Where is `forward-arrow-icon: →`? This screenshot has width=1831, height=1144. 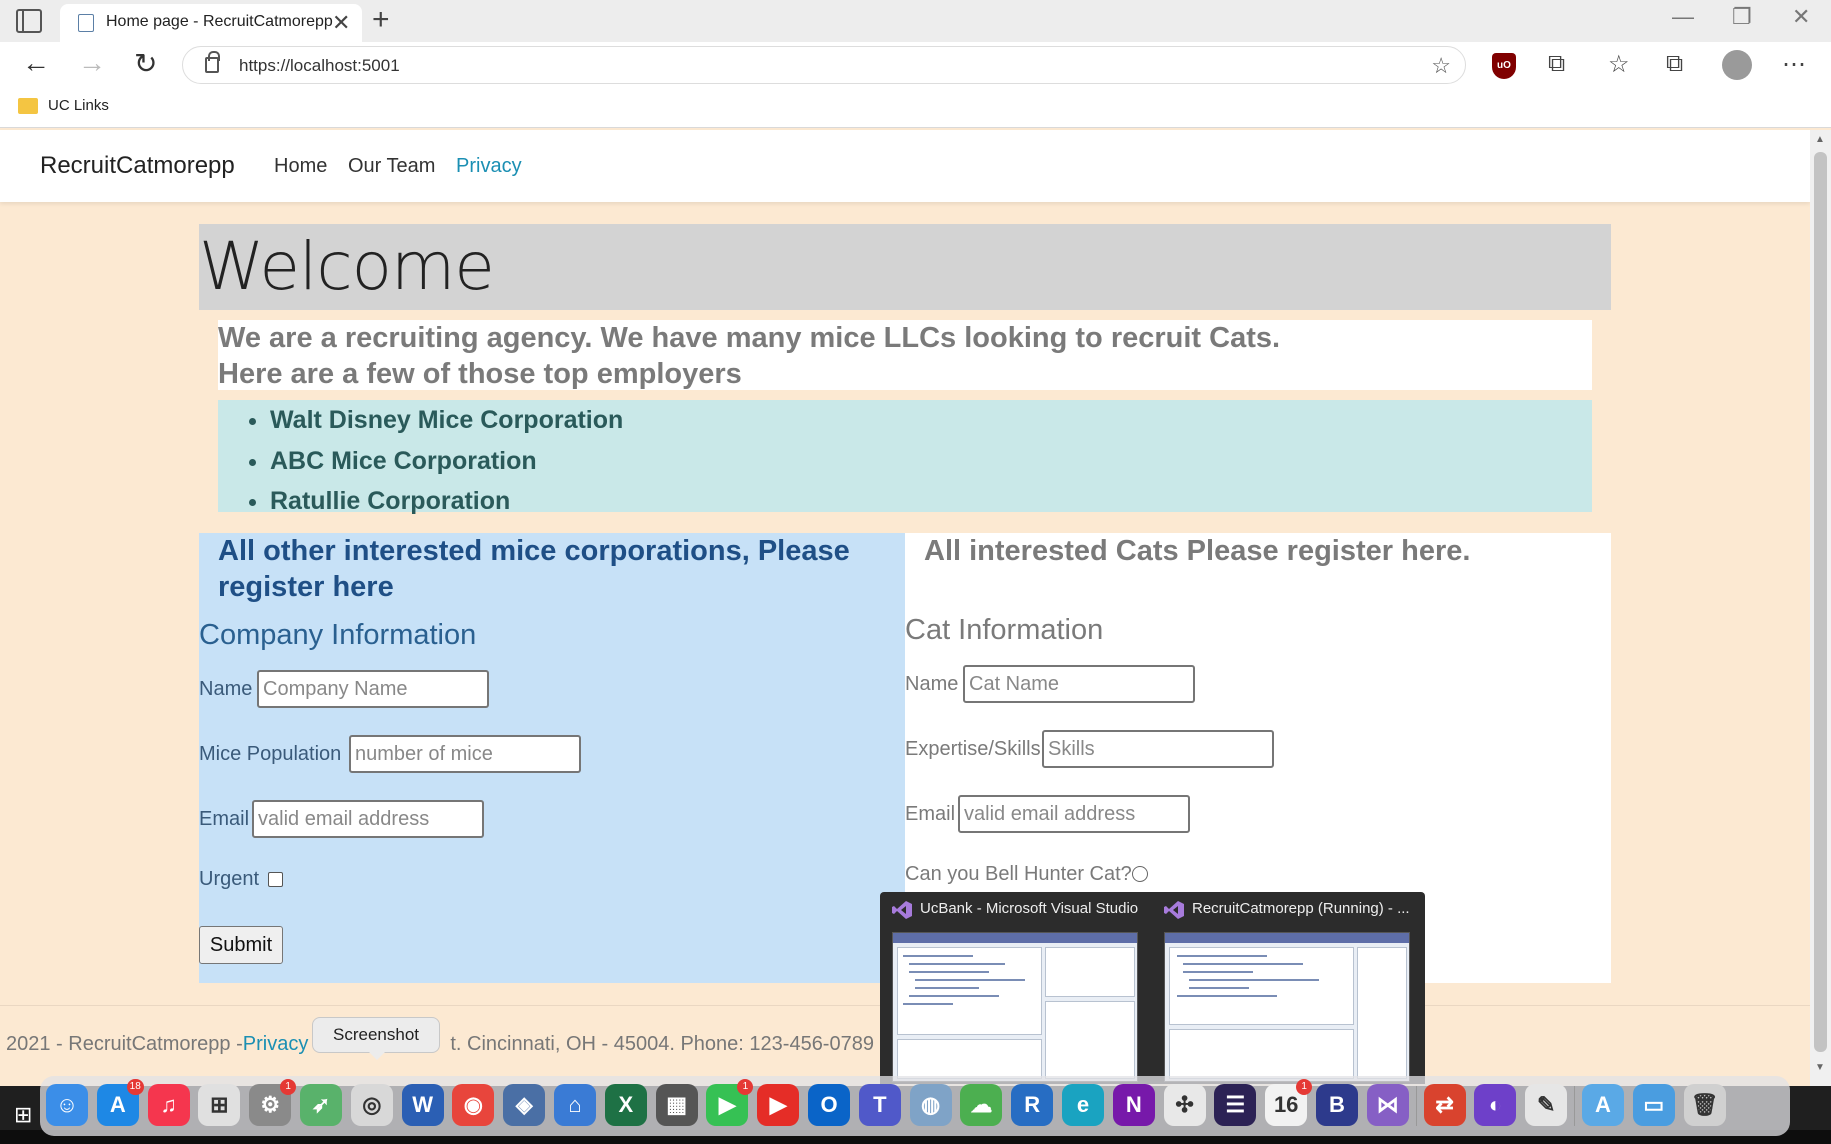 forward-arrow-icon: → is located at coordinates (92, 63).